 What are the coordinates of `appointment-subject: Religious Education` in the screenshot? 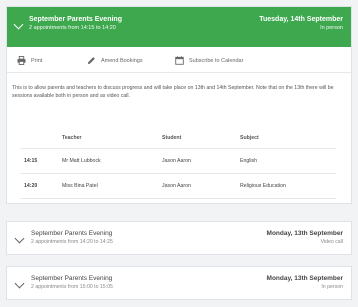 It's located at (288, 186).